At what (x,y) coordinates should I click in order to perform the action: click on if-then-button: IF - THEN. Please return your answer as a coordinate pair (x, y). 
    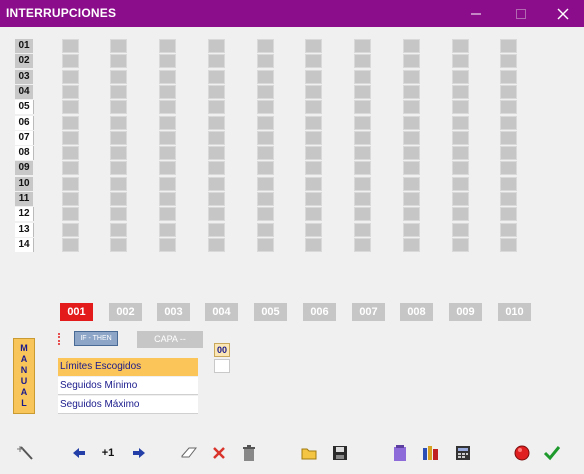
    Looking at the image, I should click on (96, 338).